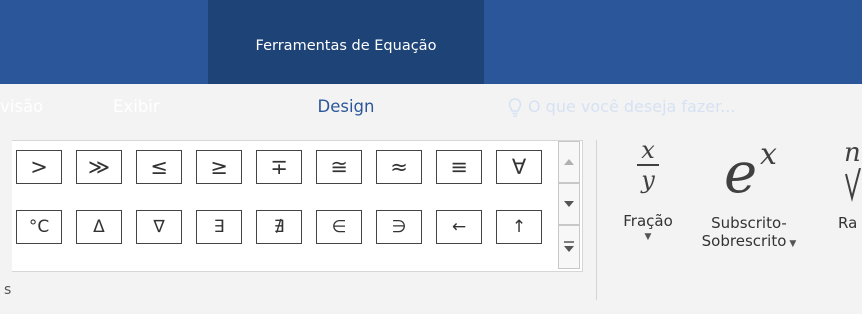 This screenshot has width=862, height=314. I want to click on radical-index: n, so click(852, 153).